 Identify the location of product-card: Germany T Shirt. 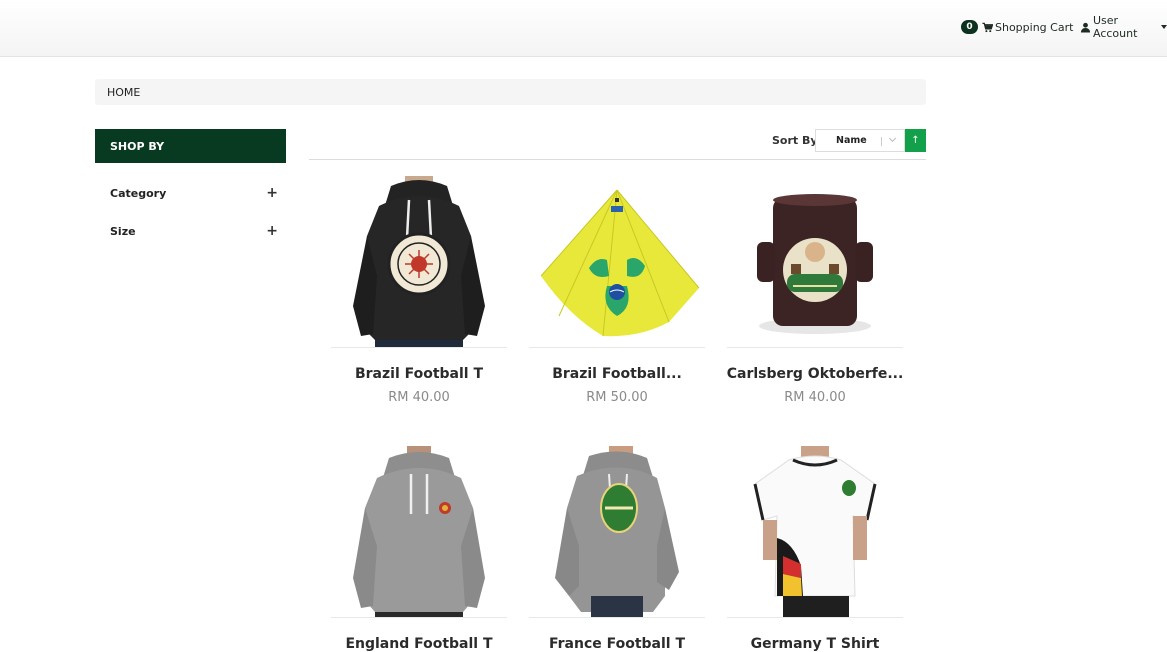
(815, 549).